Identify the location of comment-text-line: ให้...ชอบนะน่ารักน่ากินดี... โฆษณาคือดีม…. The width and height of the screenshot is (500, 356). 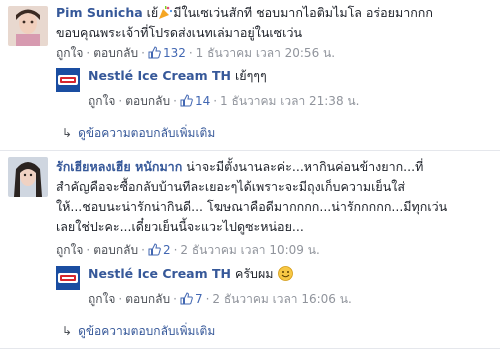
(252, 206).